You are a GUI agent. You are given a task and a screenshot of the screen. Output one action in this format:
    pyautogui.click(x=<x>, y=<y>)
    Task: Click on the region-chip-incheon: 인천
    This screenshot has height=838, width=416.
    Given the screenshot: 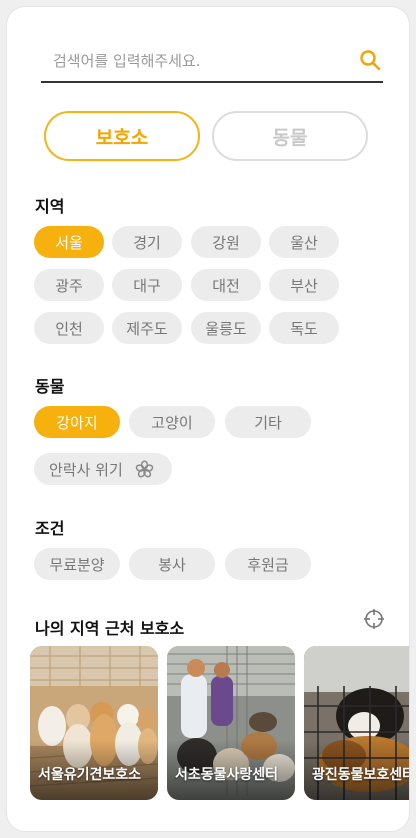 What is the action you would take?
    pyautogui.click(x=69, y=328)
    